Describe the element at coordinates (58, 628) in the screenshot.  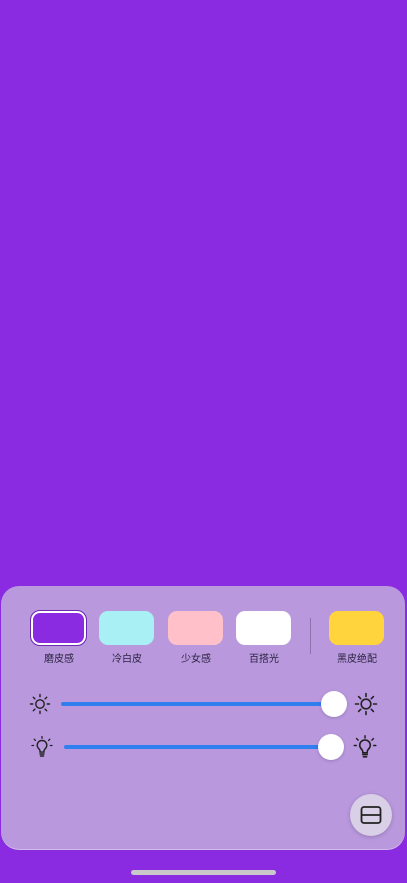
I see `preset-swatch-mopi` at that location.